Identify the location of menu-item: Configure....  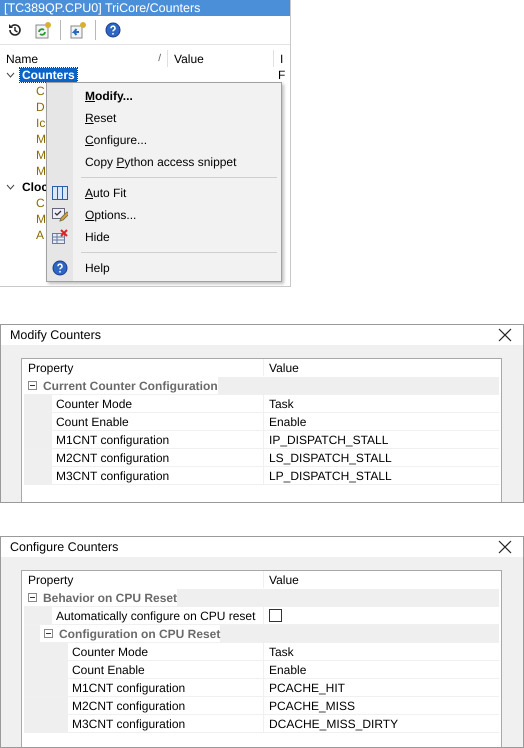
(164, 140).